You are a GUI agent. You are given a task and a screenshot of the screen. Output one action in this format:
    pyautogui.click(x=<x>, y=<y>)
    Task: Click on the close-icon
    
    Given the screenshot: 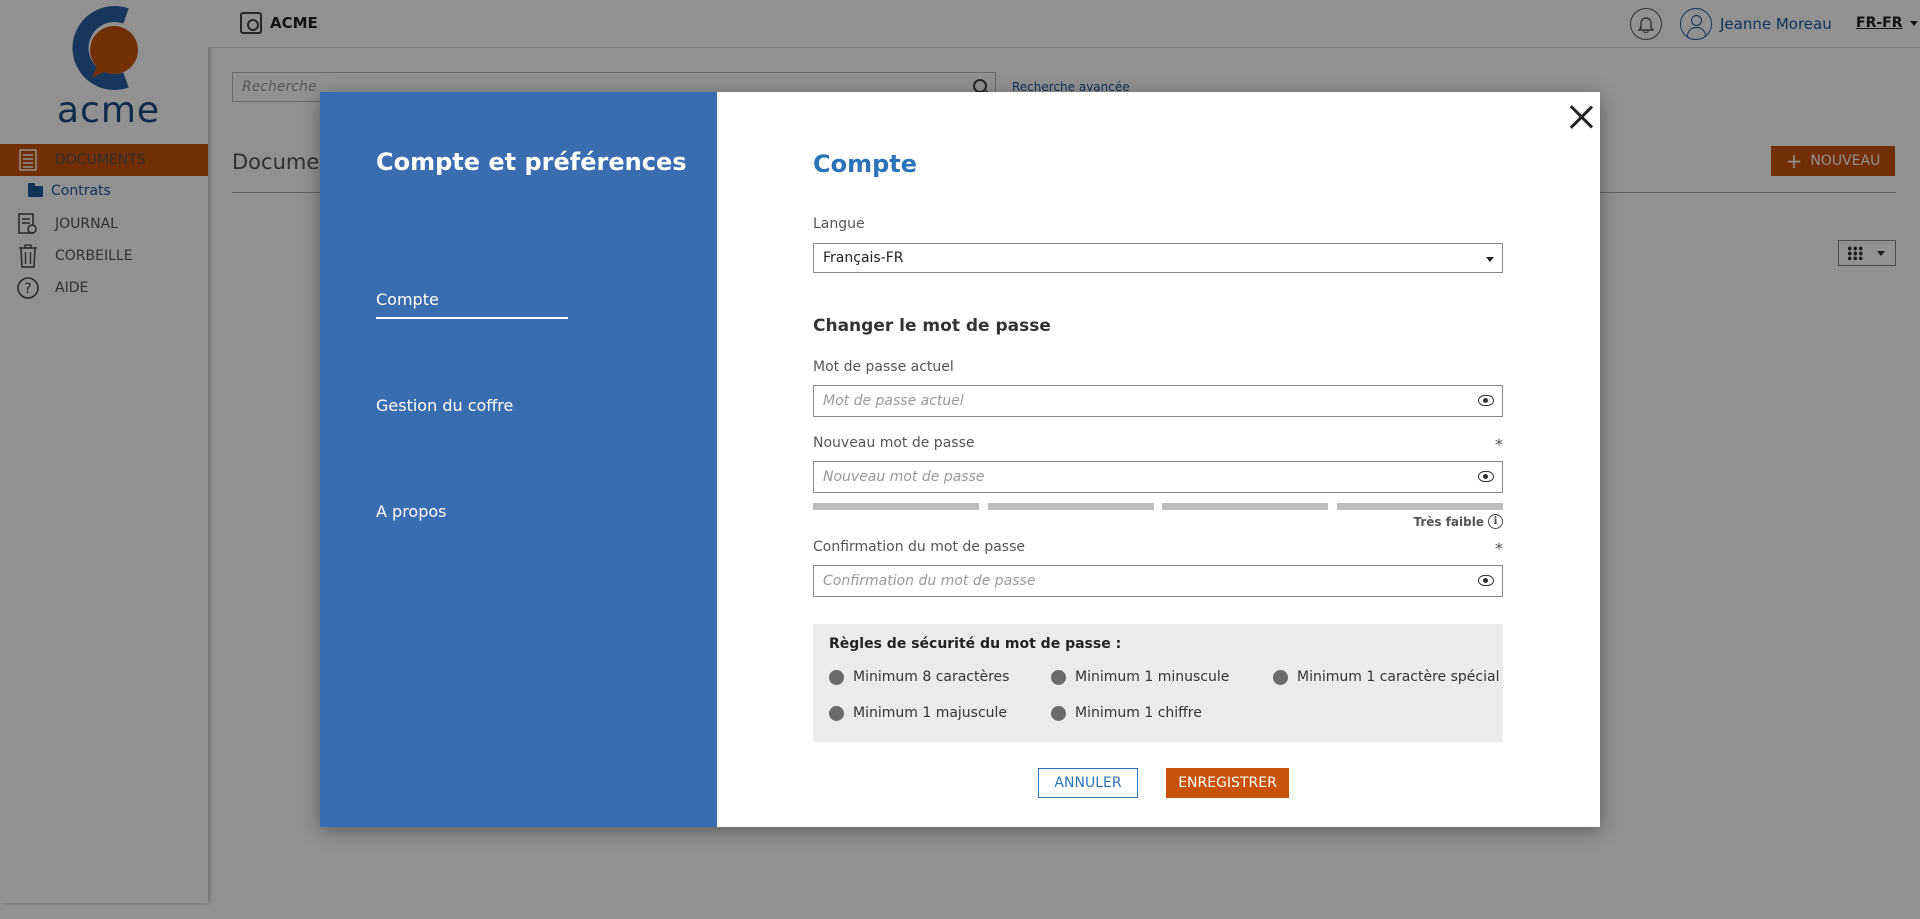 What is the action you would take?
    pyautogui.click(x=1581, y=117)
    